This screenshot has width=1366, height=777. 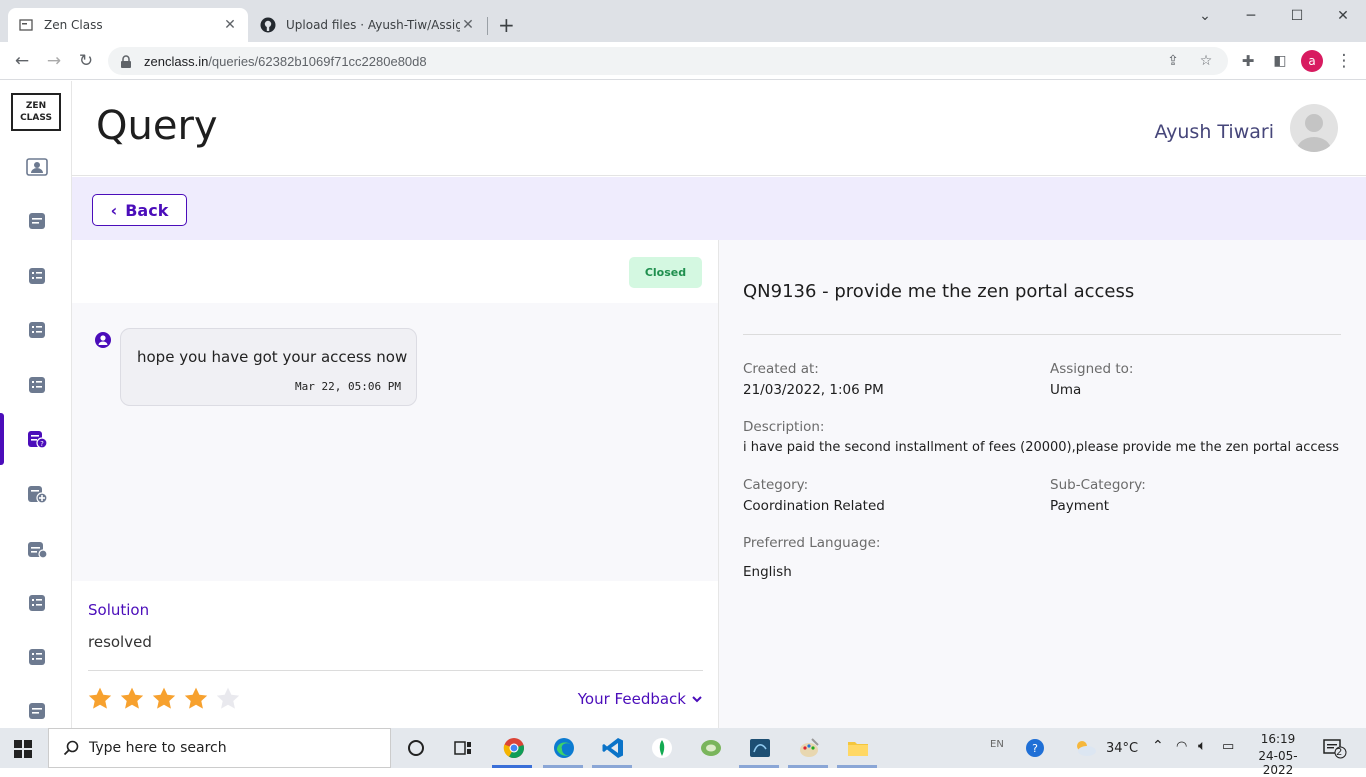 I want to click on sidebar-item-requirements, so click(x=37, y=494).